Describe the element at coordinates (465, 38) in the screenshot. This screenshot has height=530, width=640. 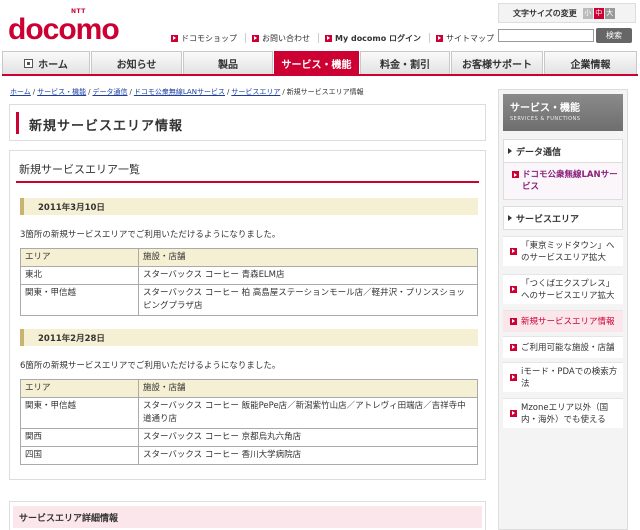
I see `header-link-sitemap: サイトマップ` at that location.